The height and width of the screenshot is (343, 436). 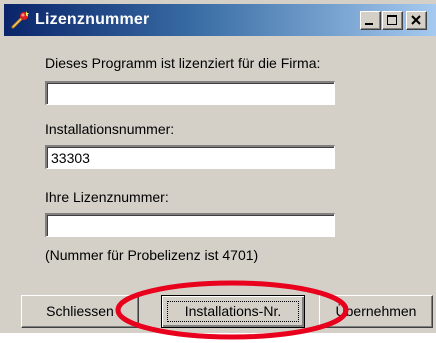 What do you see at coordinates (370, 20) in the screenshot?
I see `minimize-button` at bounding box center [370, 20].